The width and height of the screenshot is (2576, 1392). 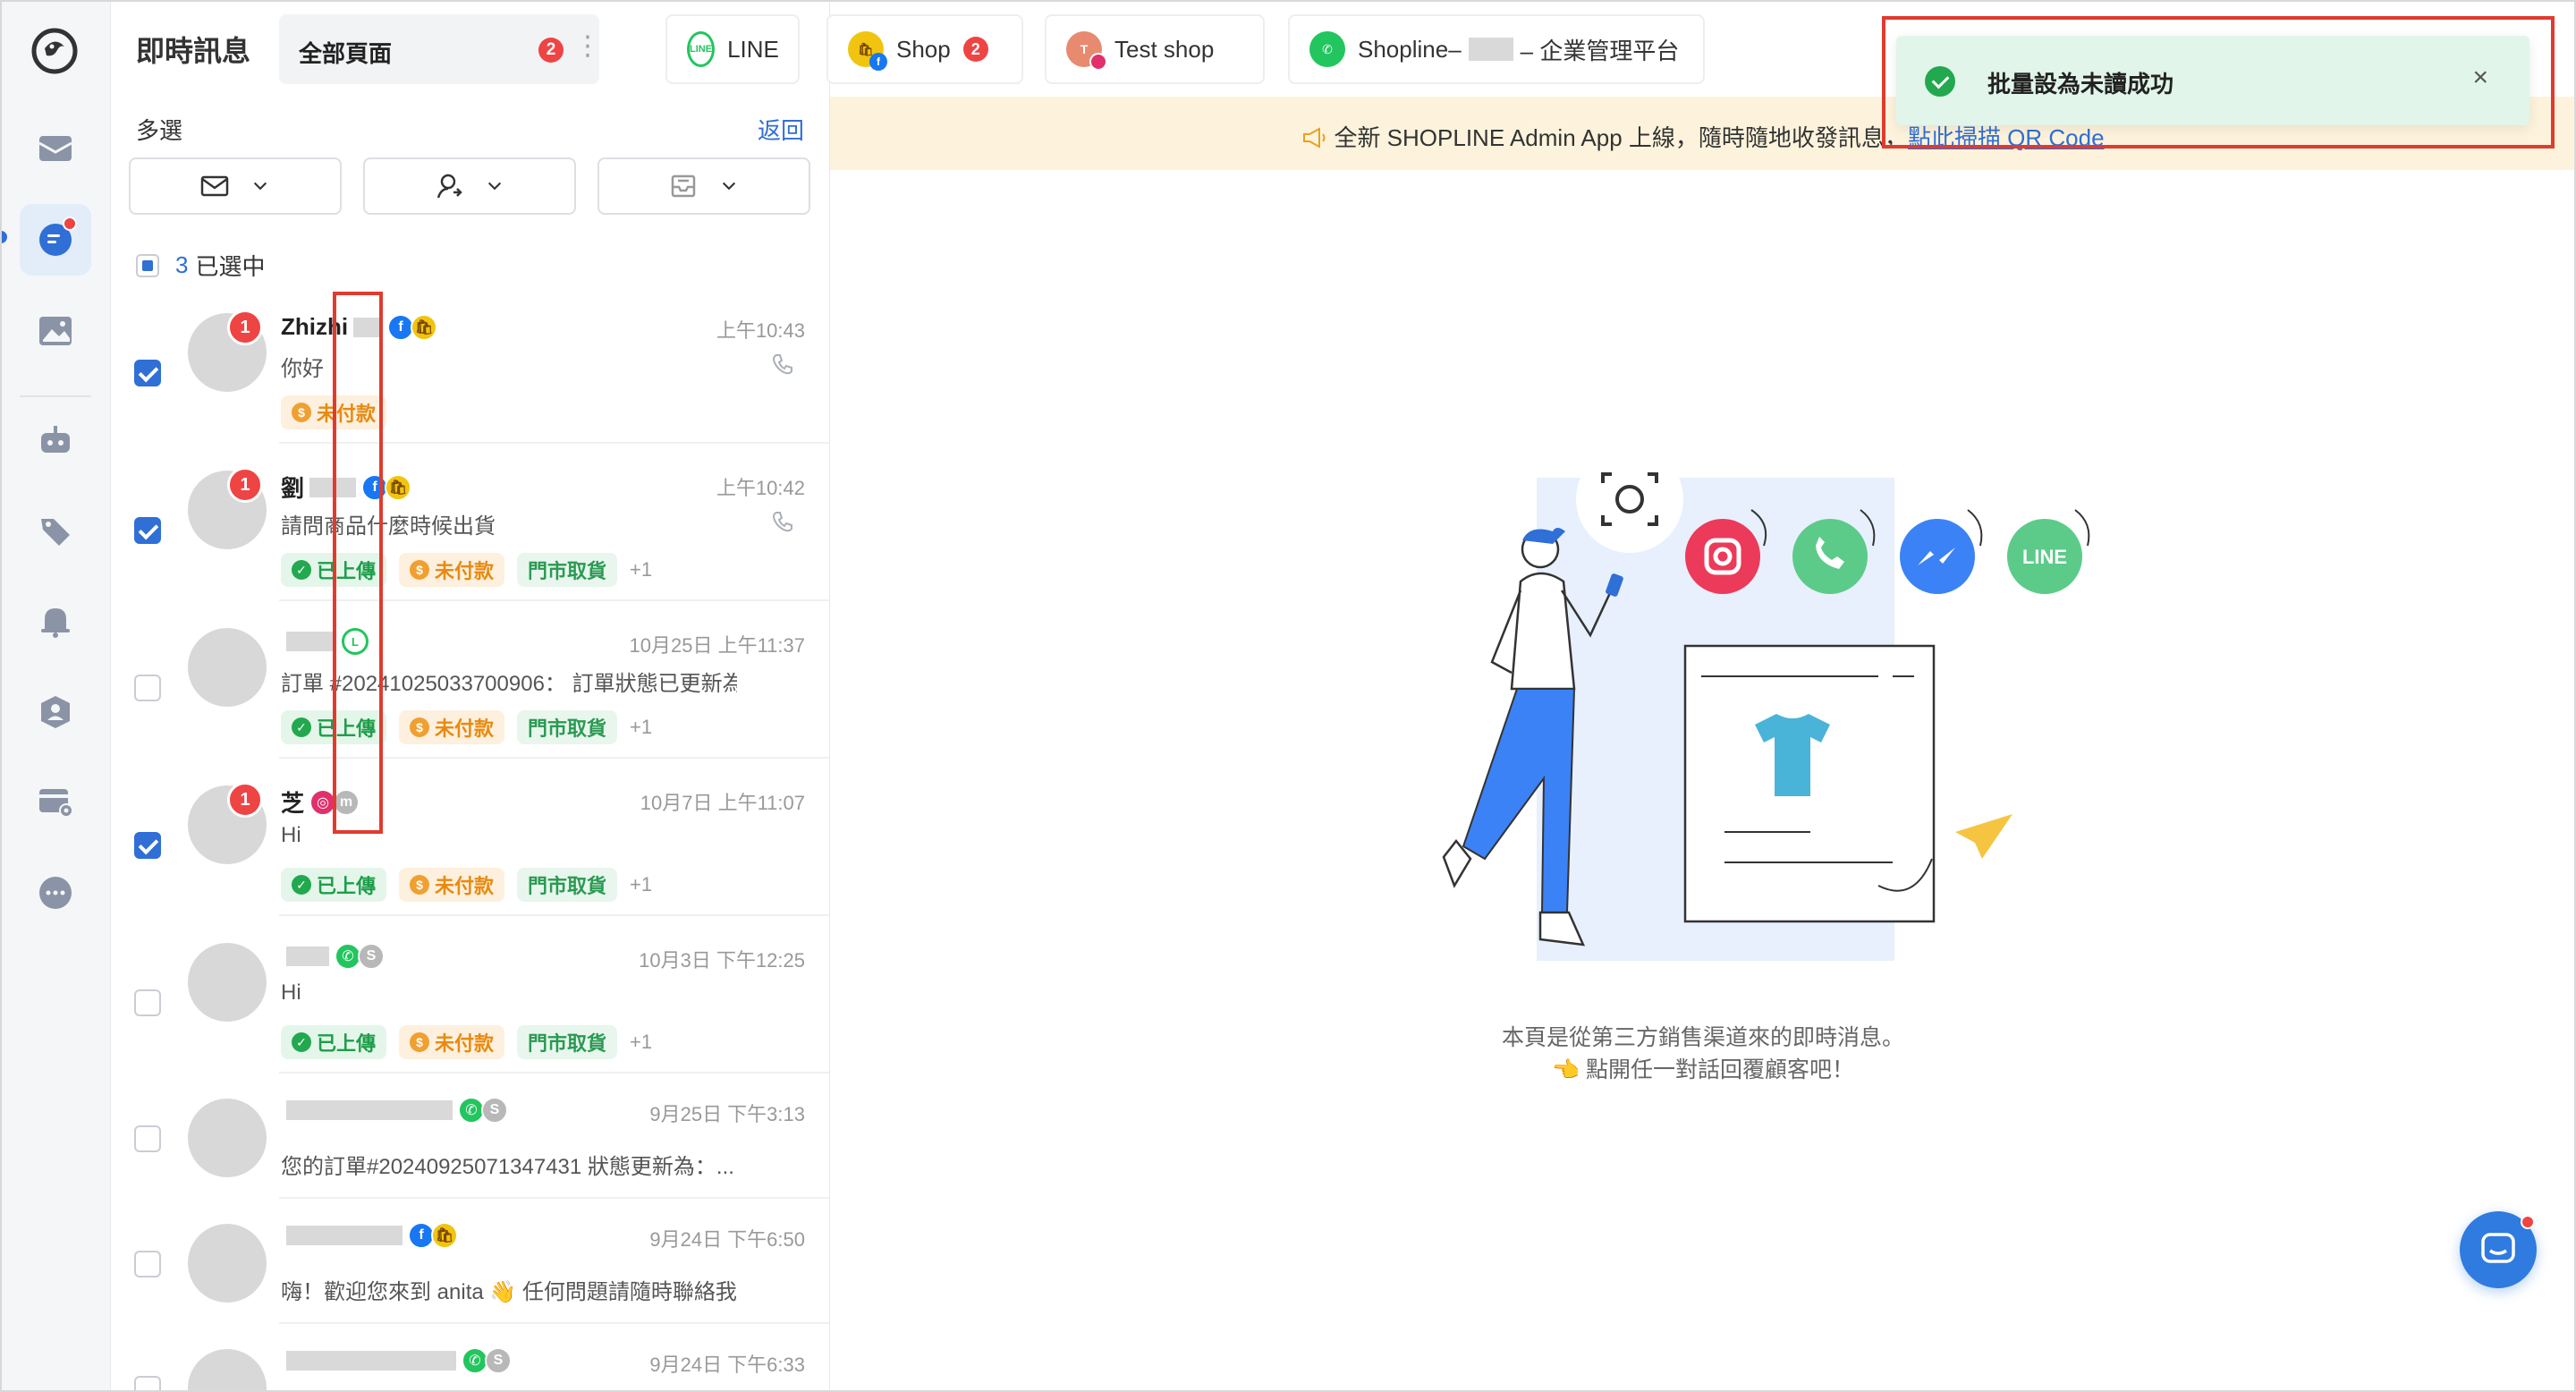 What do you see at coordinates (551, 50) in the screenshot?
I see `scope-unread-badge: 2` at bounding box center [551, 50].